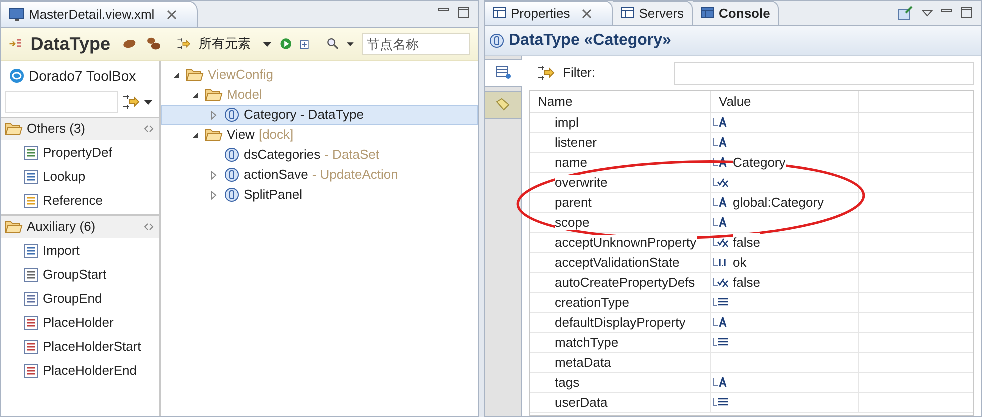 The image size is (982, 417). Describe the element at coordinates (587, 342) in the screenshot. I see `property-name: matchType` at that location.